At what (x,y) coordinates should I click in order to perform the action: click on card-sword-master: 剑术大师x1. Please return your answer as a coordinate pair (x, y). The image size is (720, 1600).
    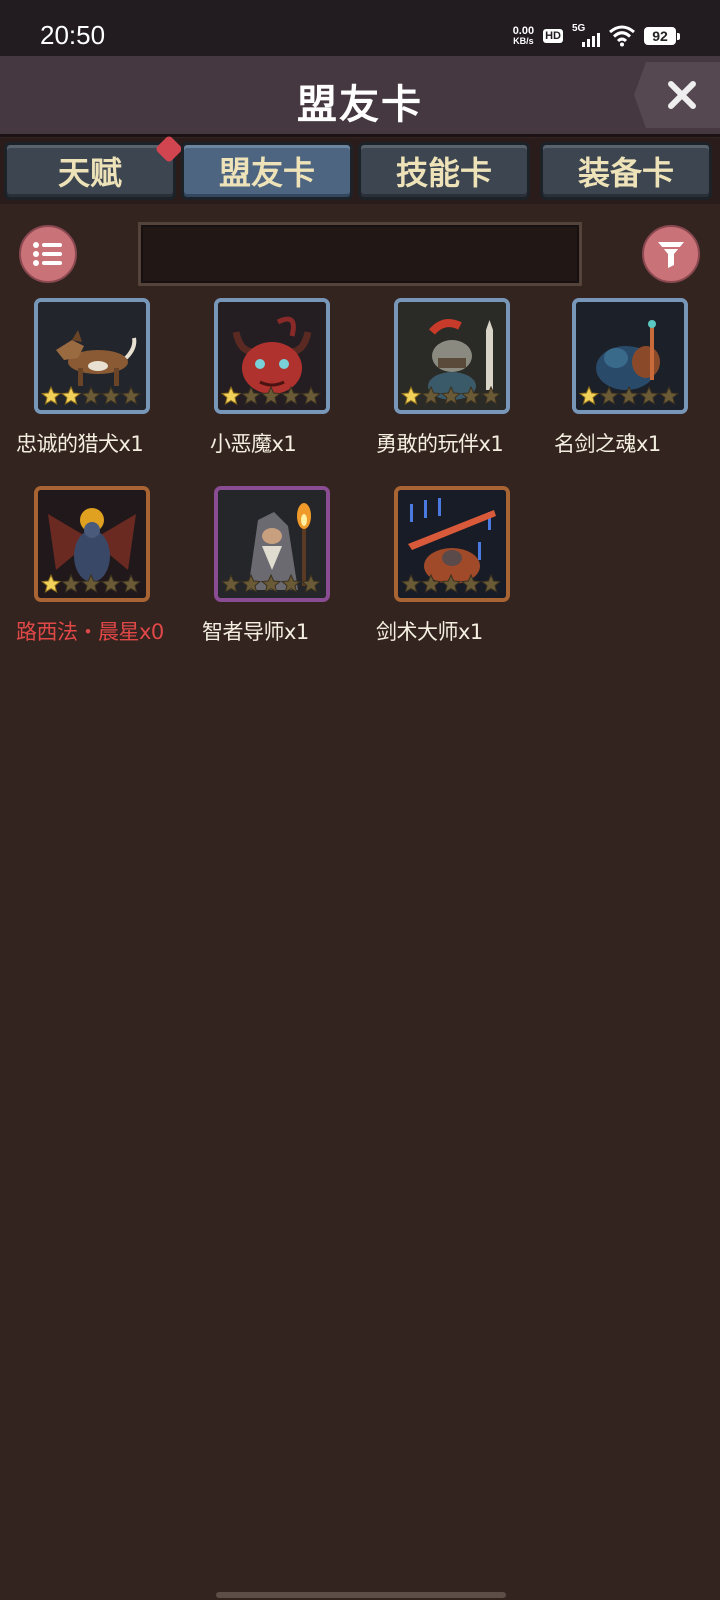
    Looking at the image, I should click on (469, 576).